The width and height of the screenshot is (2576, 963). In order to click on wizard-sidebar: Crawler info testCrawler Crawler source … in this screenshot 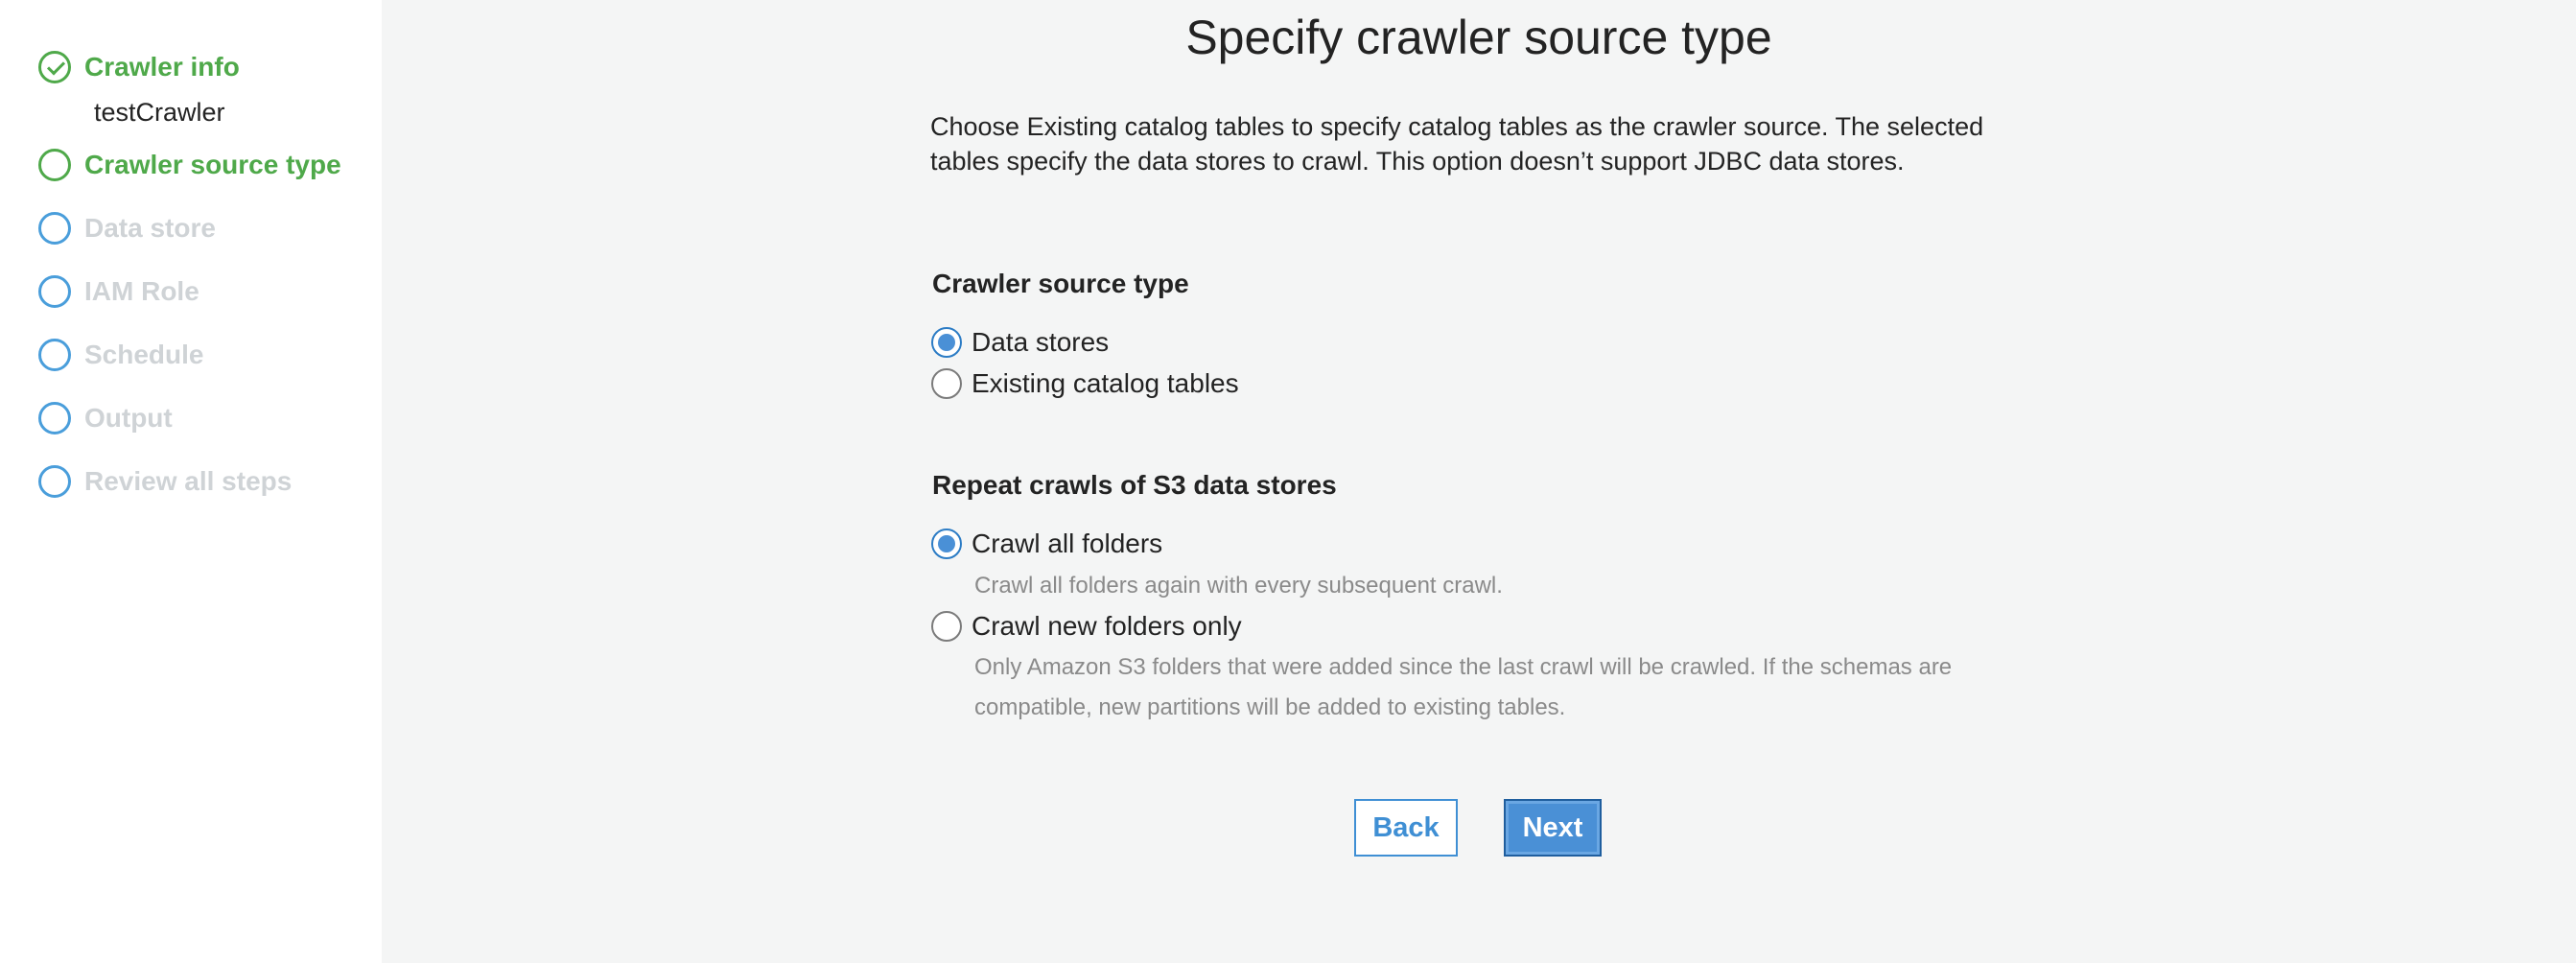, I will do `click(191, 481)`.